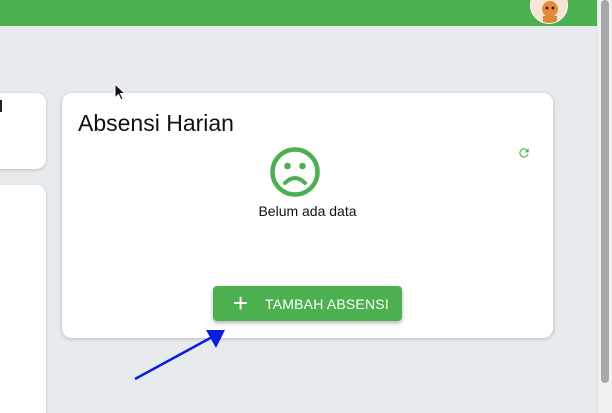 This screenshot has width=612, height=413. What do you see at coordinates (156, 123) in the screenshot?
I see `card-title: Absensi Harian` at bounding box center [156, 123].